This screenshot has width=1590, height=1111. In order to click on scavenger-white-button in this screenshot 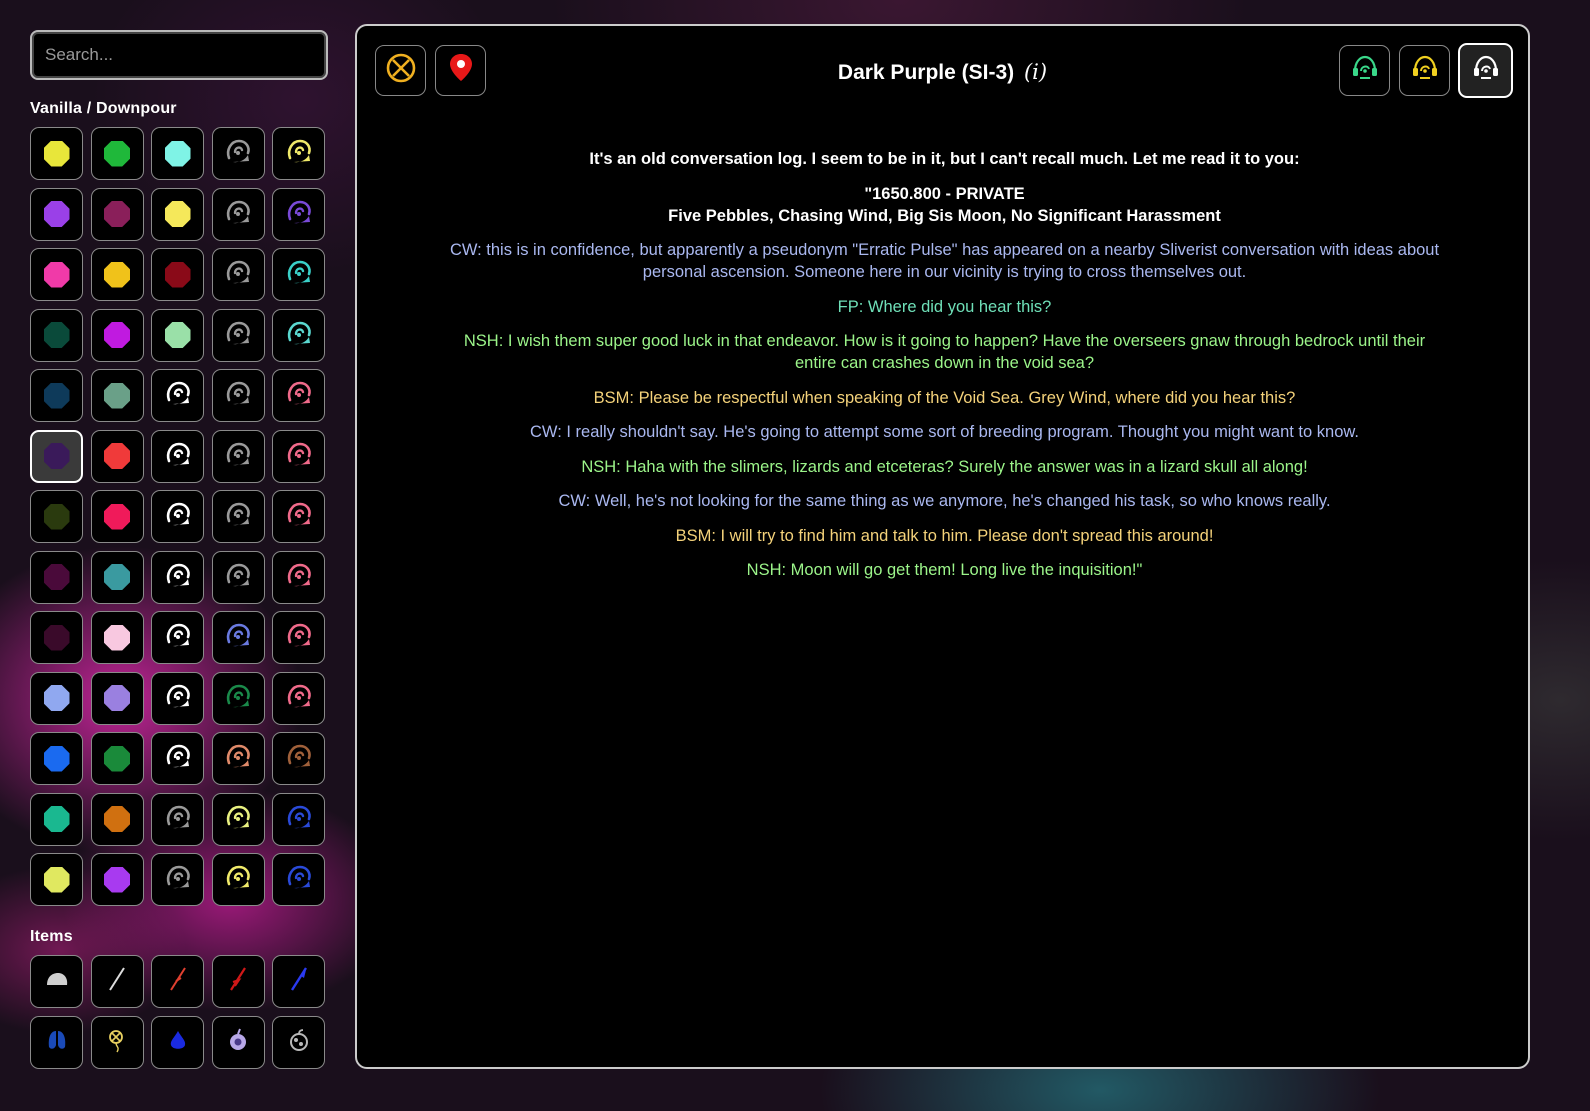, I will do `click(1485, 70)`.